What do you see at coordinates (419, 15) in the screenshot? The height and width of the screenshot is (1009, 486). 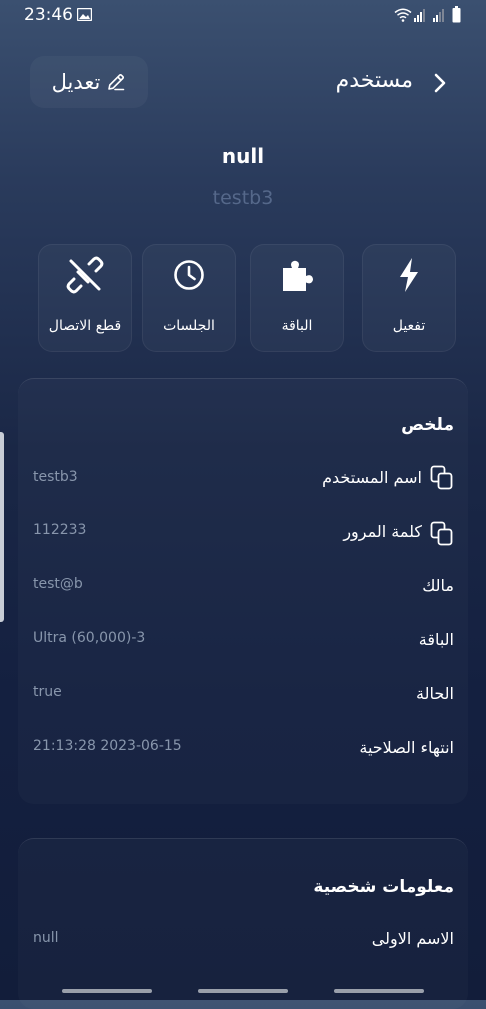 I see `signal-icon` at bounding box center [419, 15].